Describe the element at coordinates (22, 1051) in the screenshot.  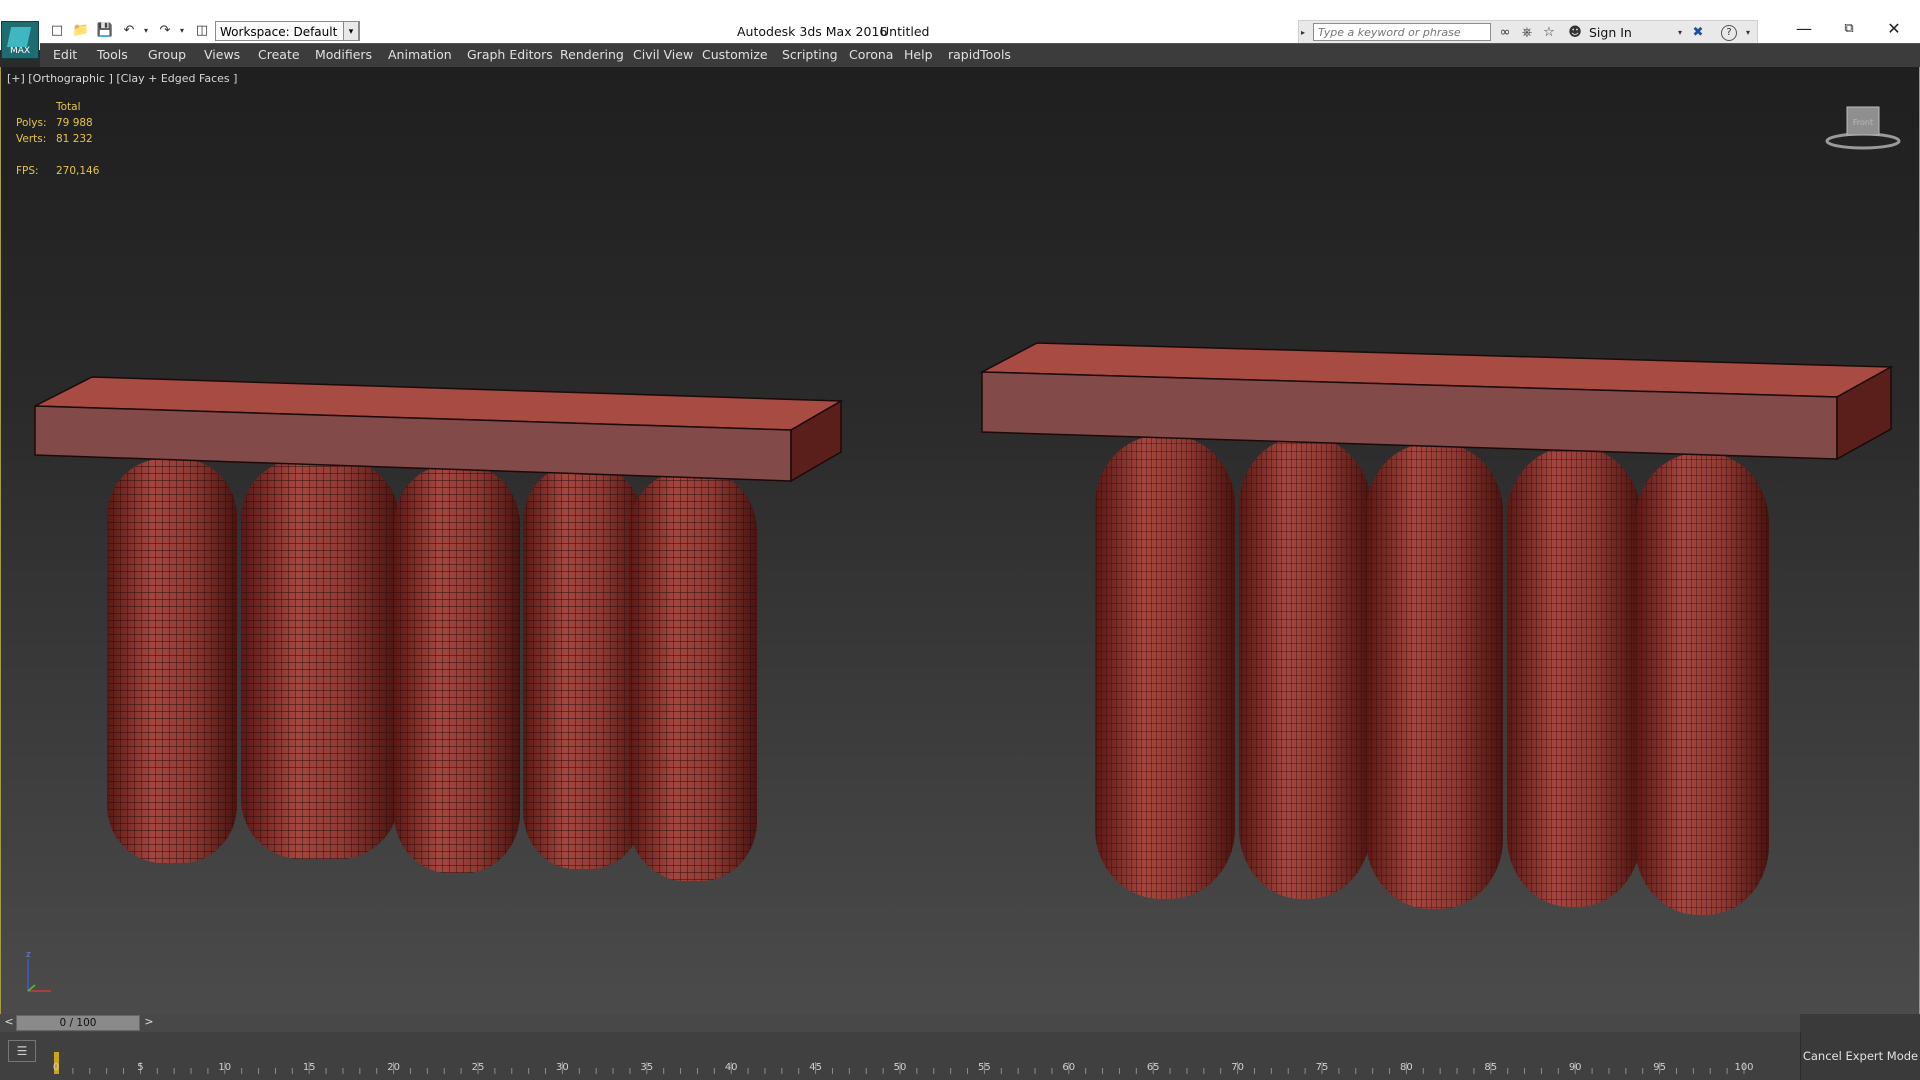
I see `curve-editor-icon: ☰` at that location.